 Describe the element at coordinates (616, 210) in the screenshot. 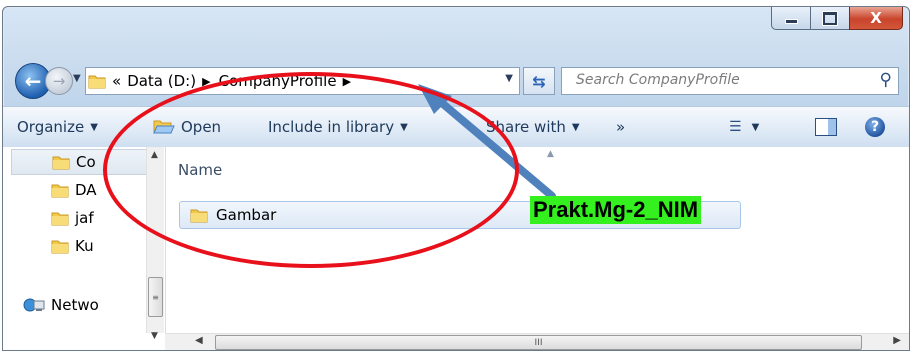

I see `annotation-label: Prakt.Mg-2_NIM` at that location.